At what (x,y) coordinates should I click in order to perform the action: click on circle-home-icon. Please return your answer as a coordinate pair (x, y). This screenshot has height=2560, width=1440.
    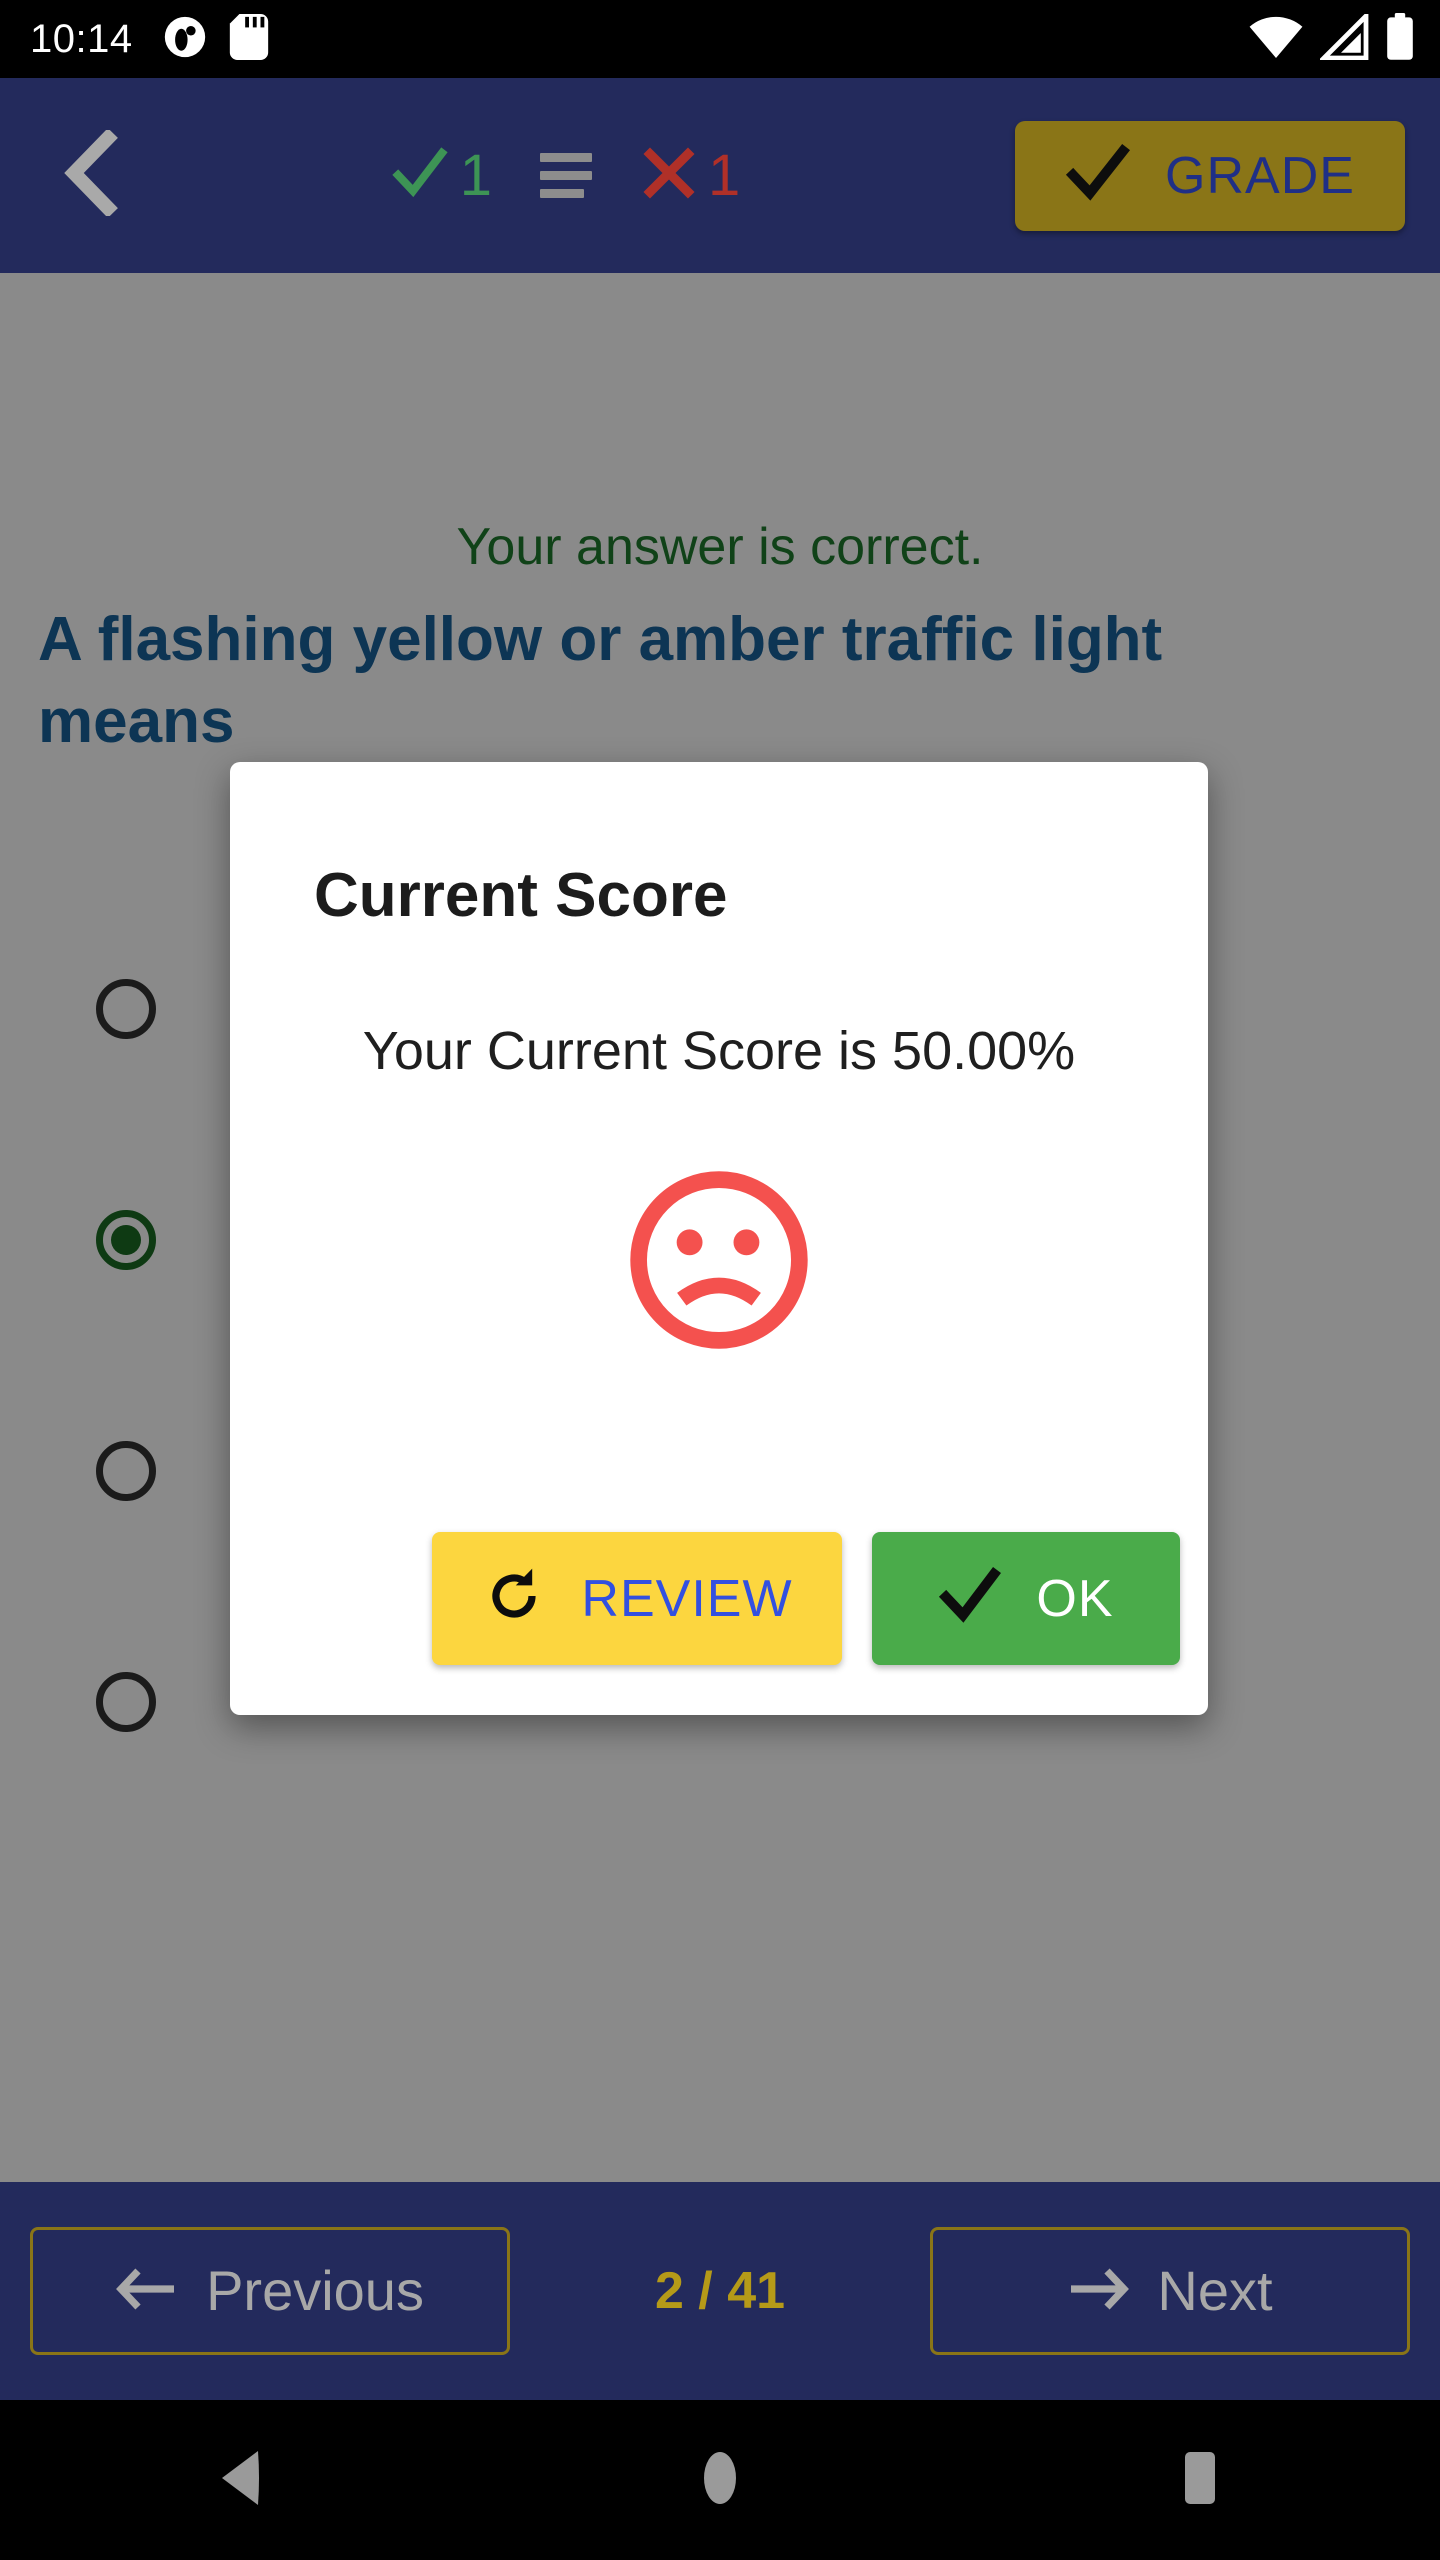
    Looking at the image, I should click on (720, 2480).